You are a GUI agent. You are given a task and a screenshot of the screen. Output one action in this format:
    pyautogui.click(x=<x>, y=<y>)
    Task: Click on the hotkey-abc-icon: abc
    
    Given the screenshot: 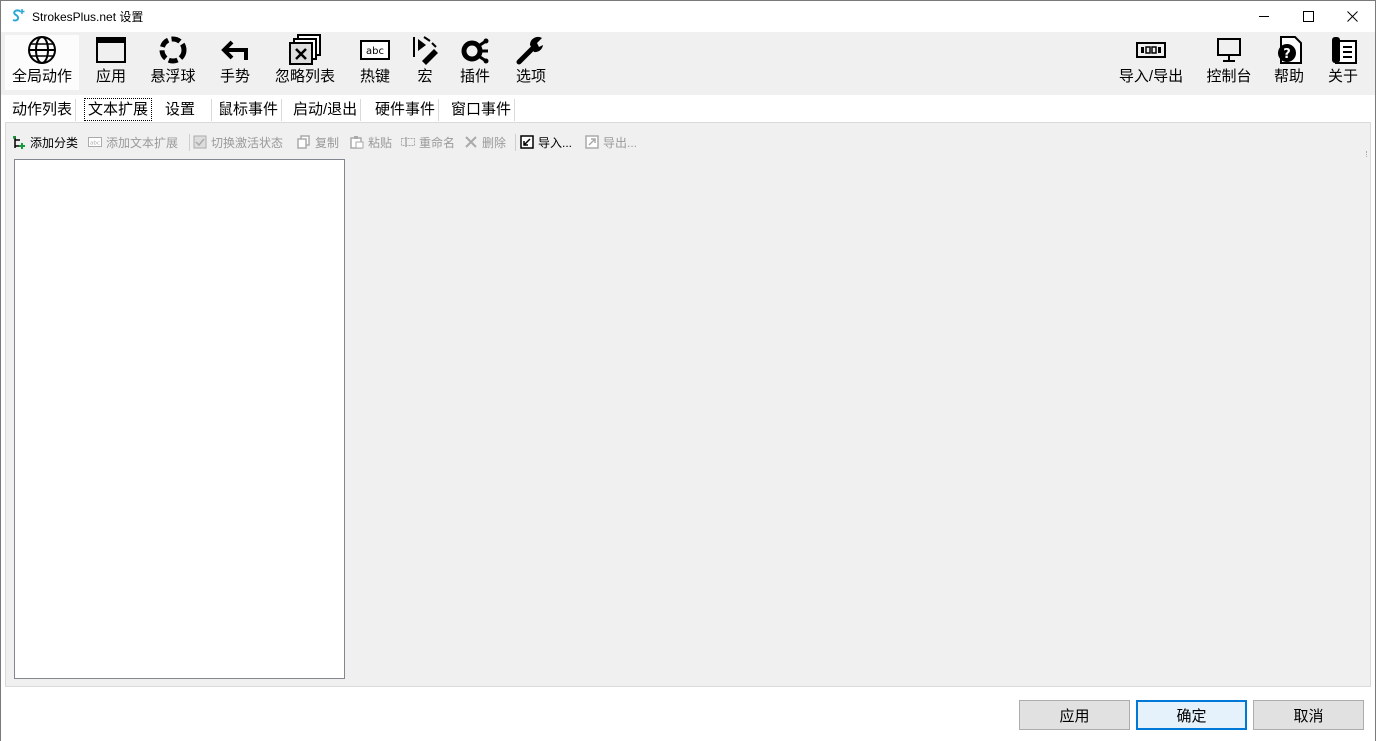 What is the action you would take?
    pyautogui.click(x=375, y=50)
    